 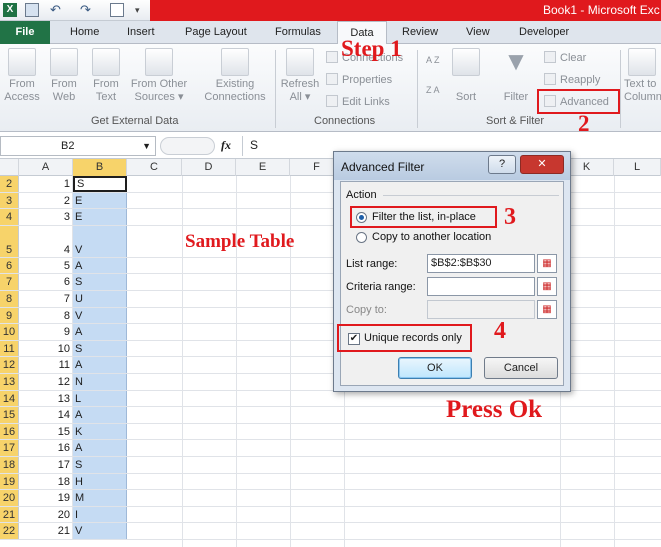 What do you see at coordinates (358, 101) in the screenshot?
I see `edit-links-button: Edit Links` at bounding box center [358, 101].